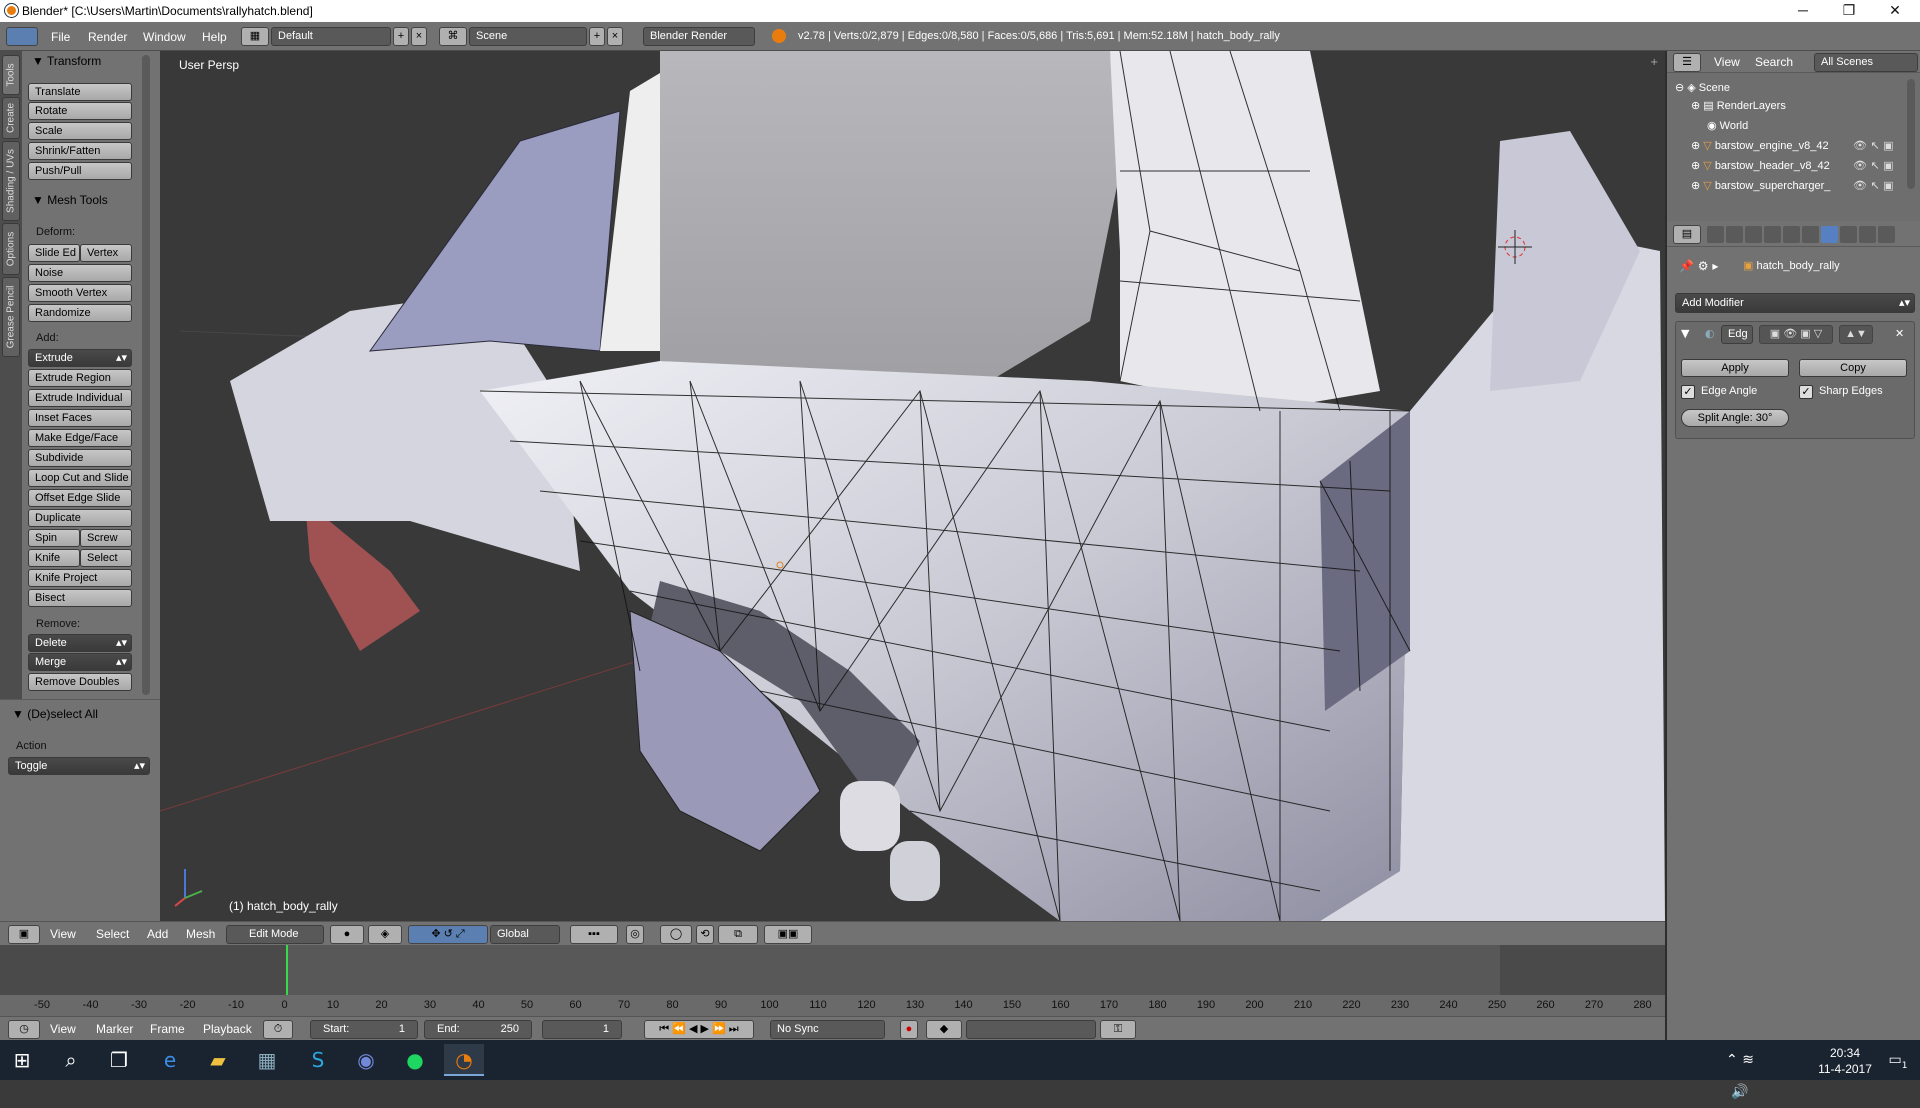  Describe the element at coordinates (80, 171) in the screenshot. I see `push-pull-button: Push/Pull` at that location.